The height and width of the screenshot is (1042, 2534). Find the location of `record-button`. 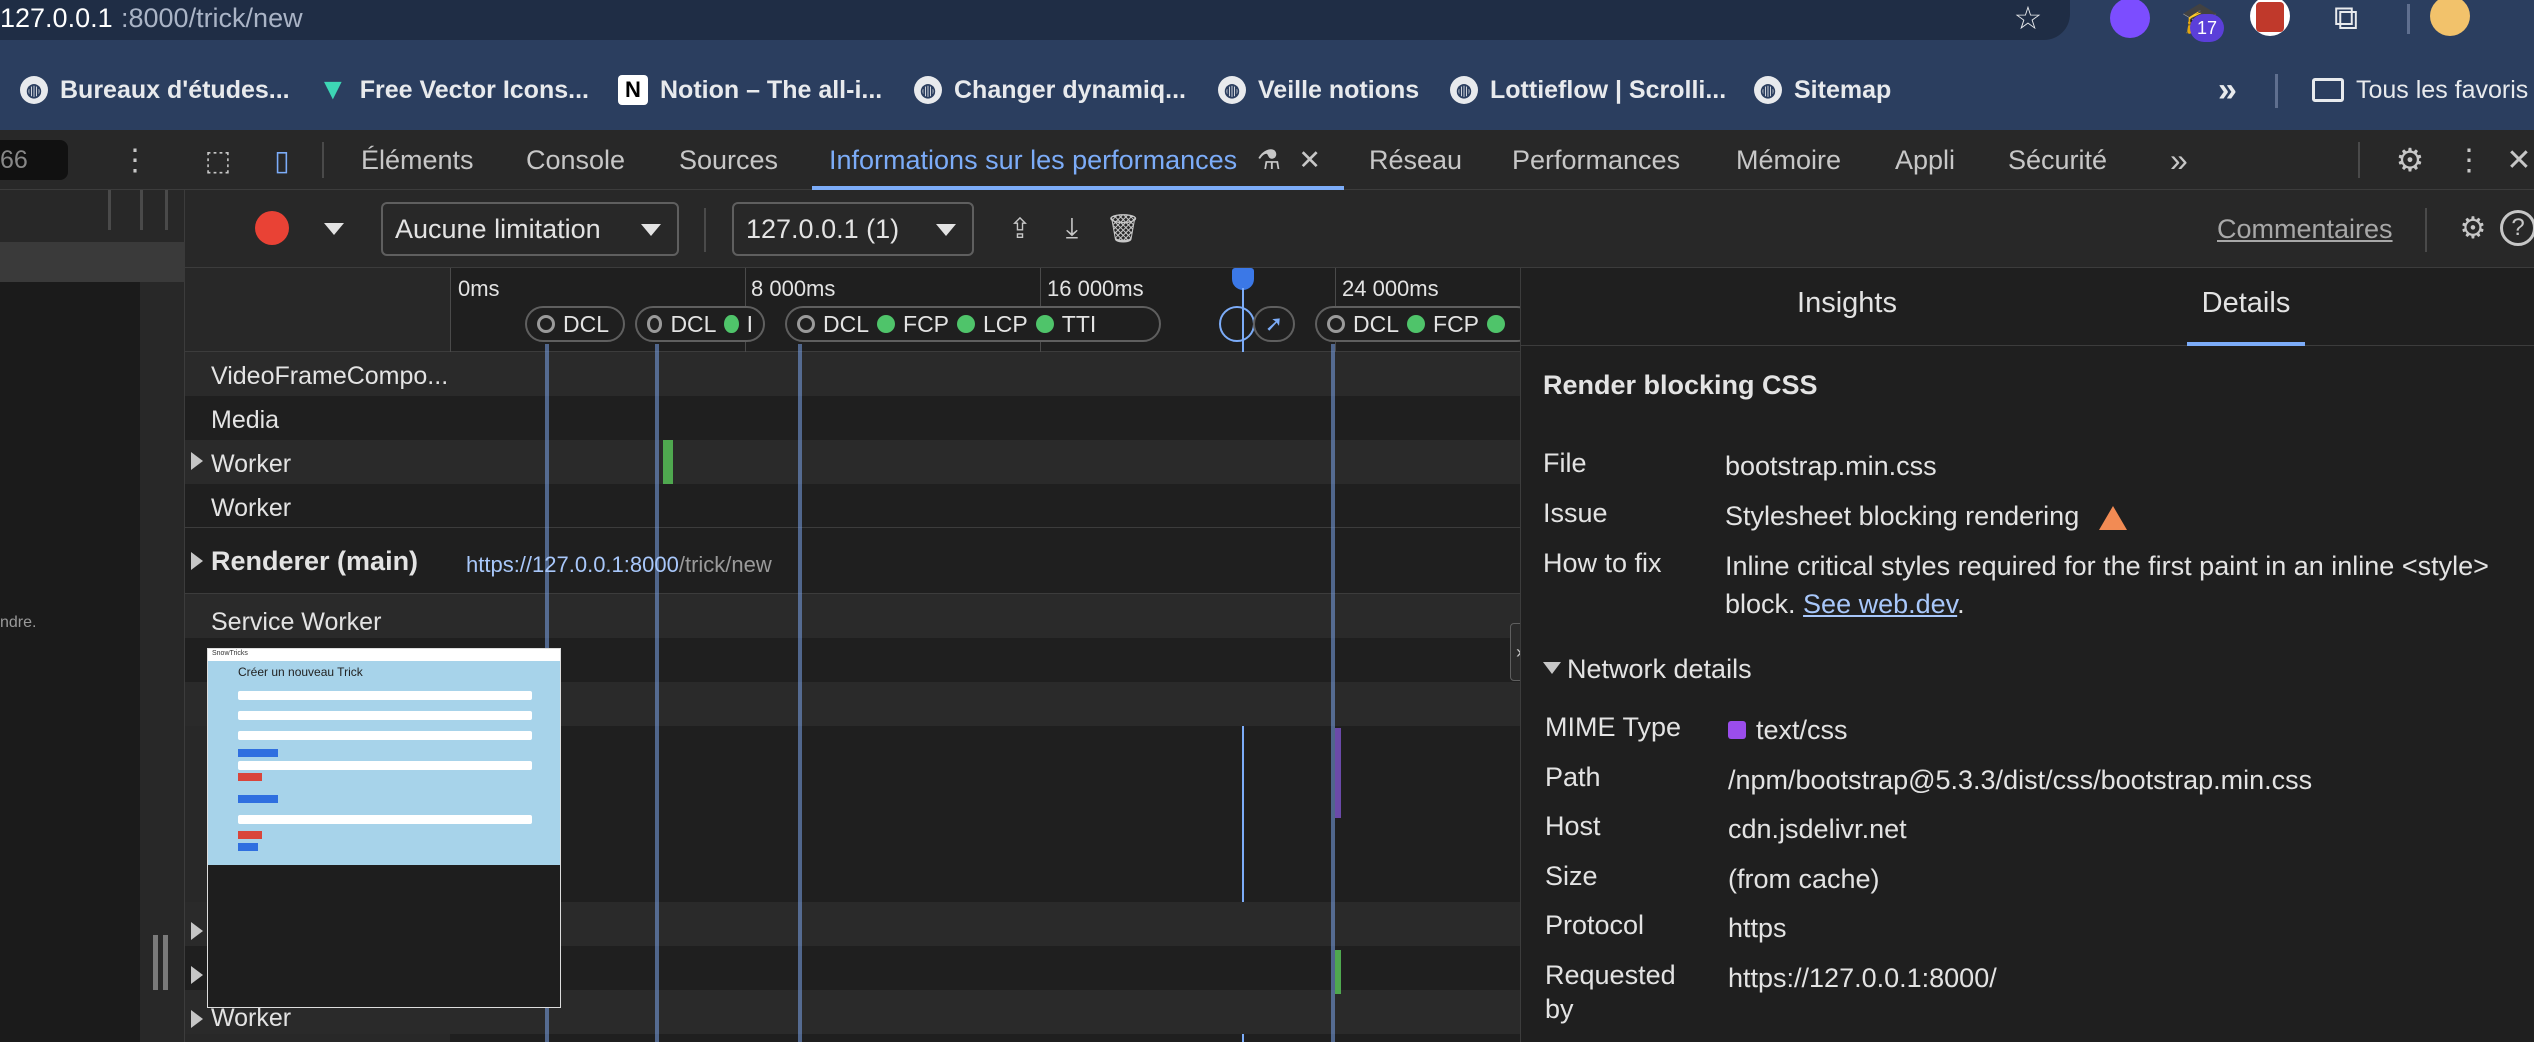

record-button is located at coordinates (272, 228).